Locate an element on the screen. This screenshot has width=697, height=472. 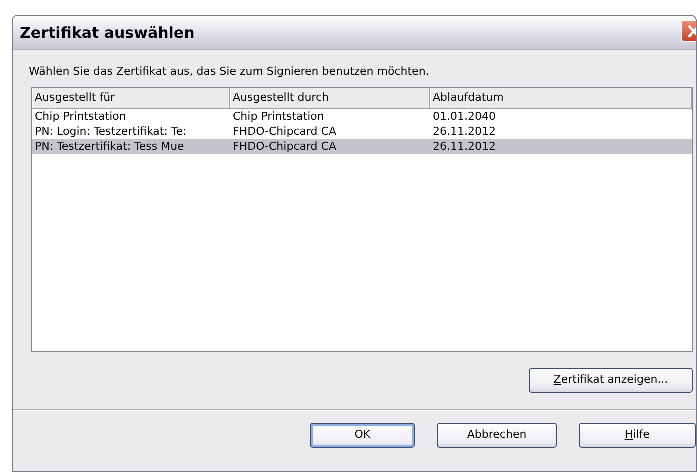
column-header: Ablaufdatum is located at coordinates (561, 98).